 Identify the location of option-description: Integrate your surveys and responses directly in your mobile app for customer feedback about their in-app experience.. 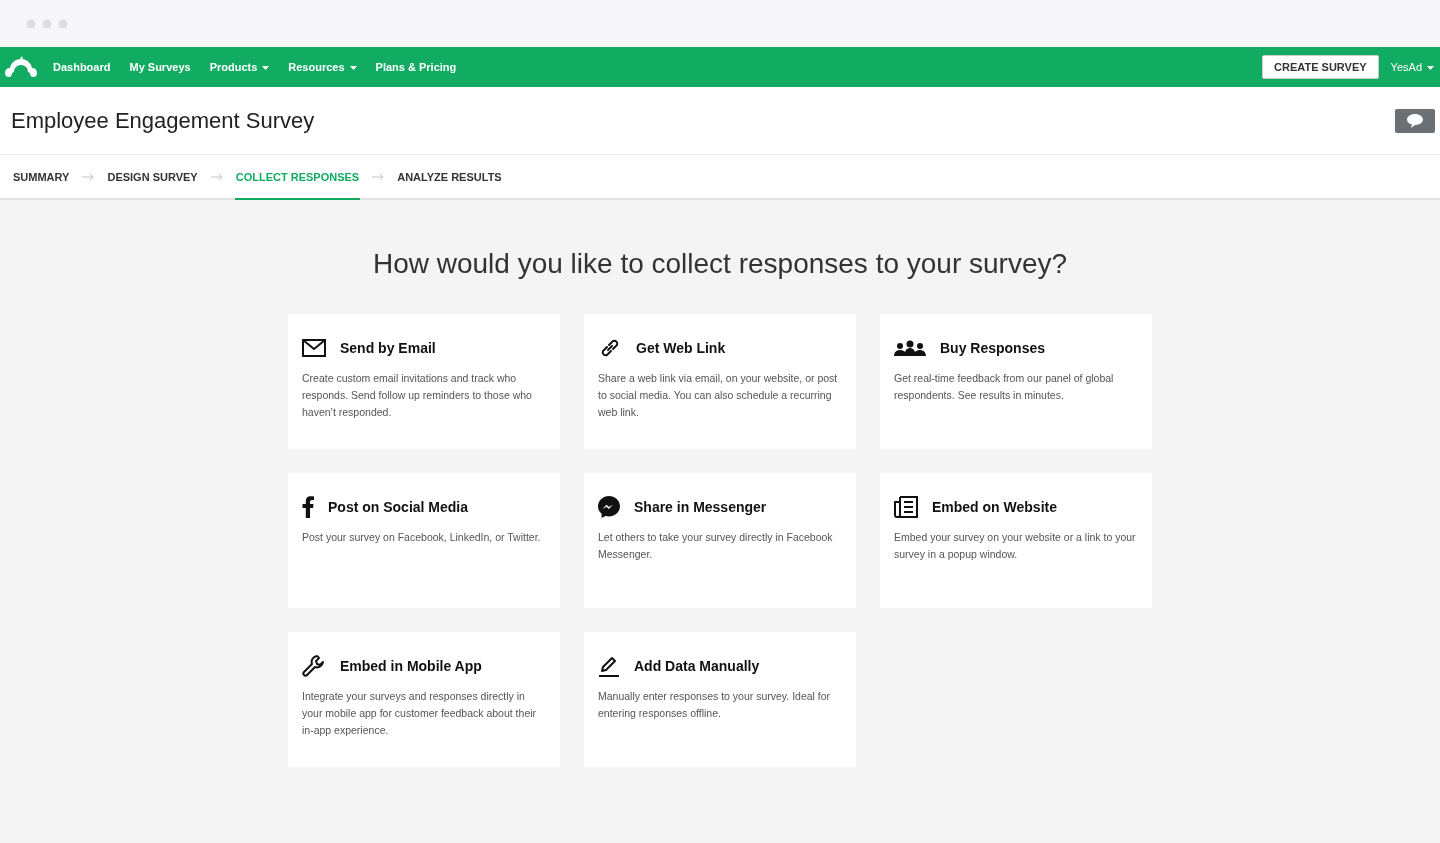
(420, 713).